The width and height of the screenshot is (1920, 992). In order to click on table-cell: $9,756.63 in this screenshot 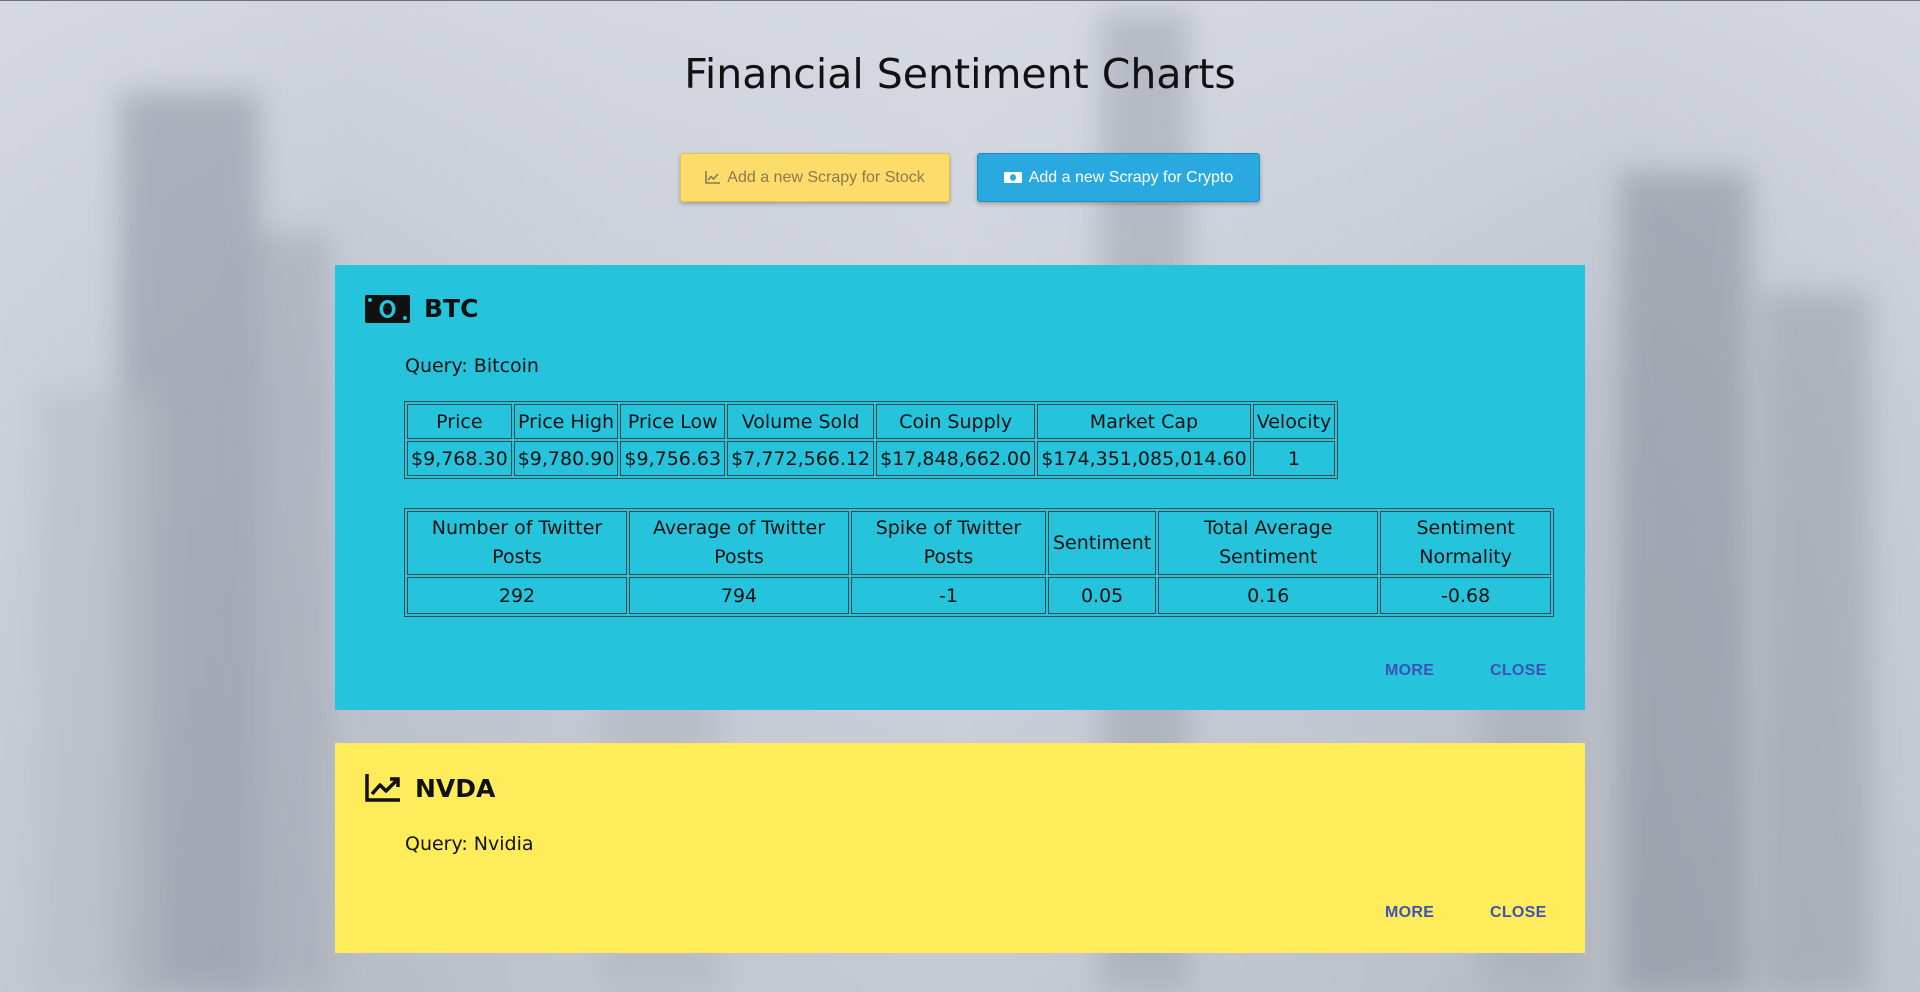, I will do `click(673, 458)`.